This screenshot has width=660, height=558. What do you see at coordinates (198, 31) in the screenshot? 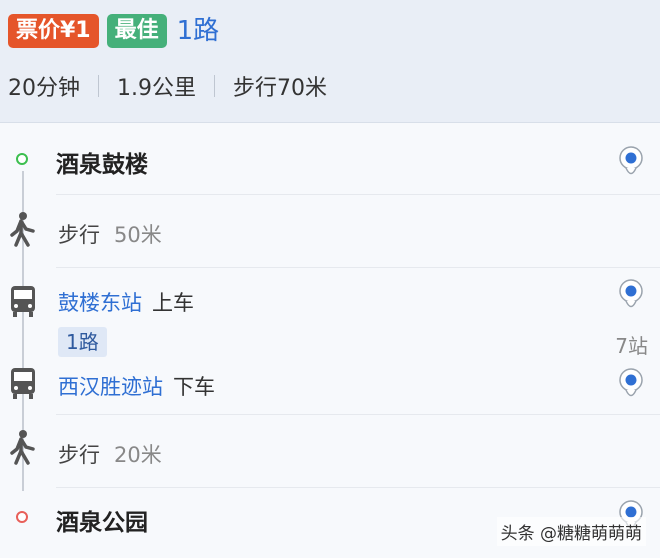
I see `route-name: 1路` at bounding box center [198, 31].